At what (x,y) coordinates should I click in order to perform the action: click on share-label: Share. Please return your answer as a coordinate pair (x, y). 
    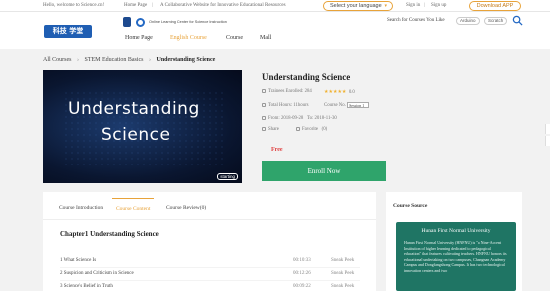
    Looking at the image, I should click on (273, 130).